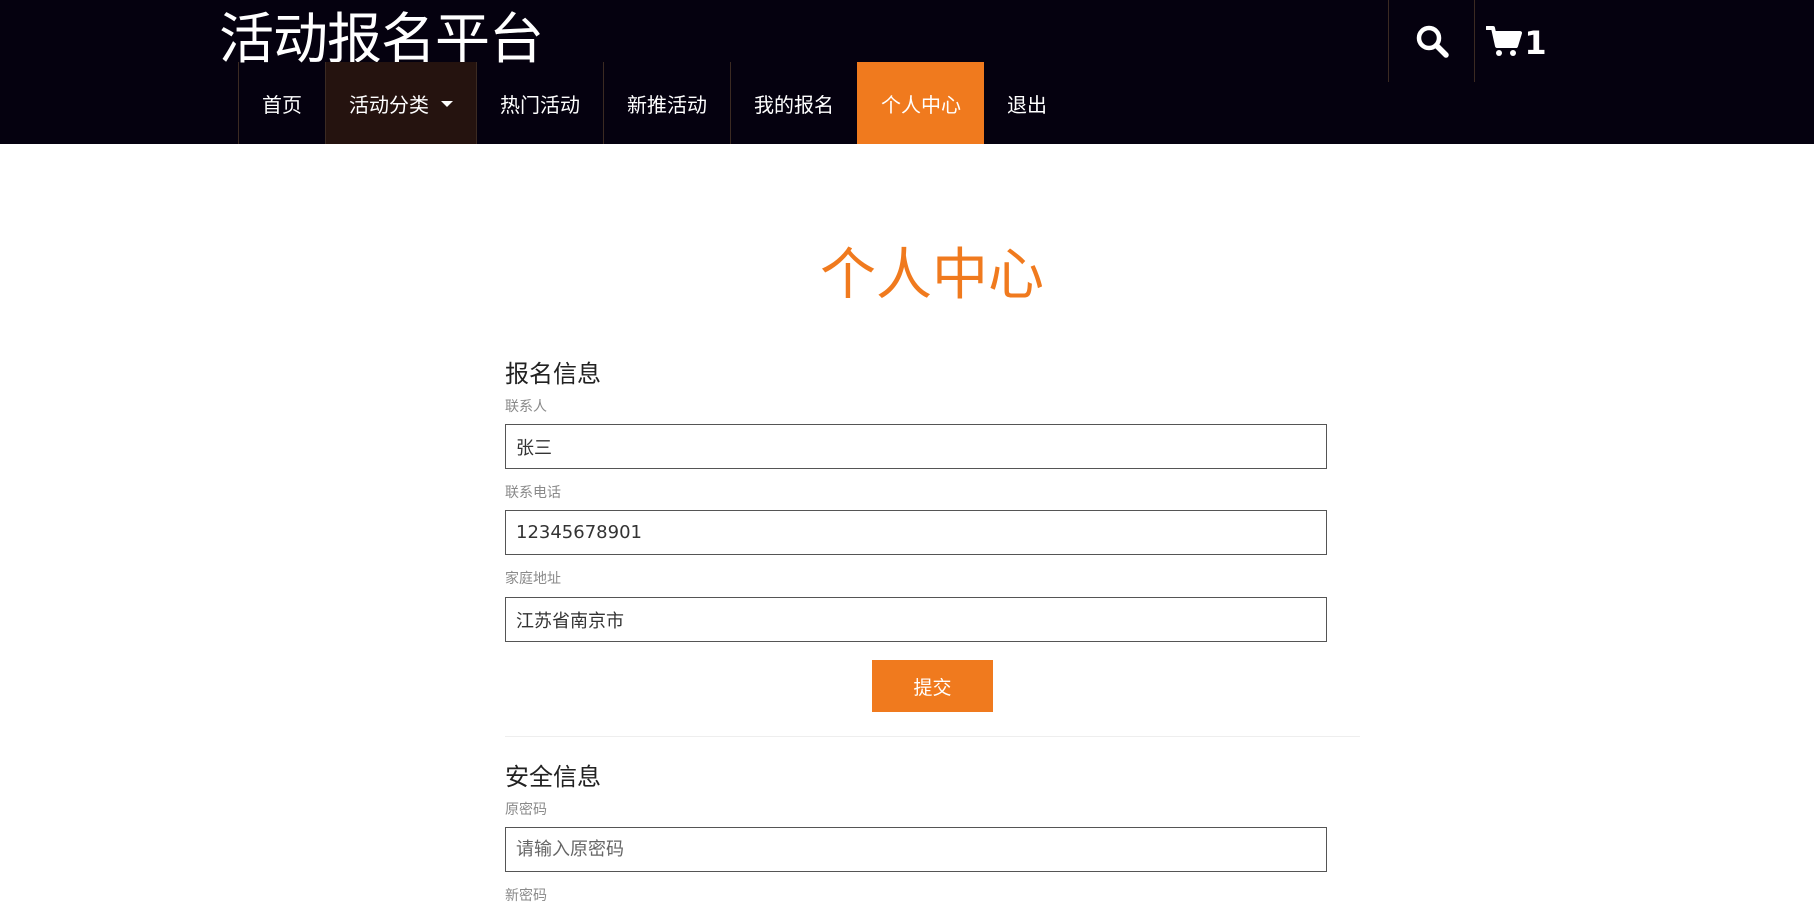 This screenshot has height=909, width=1814. I want to click on address-input, so click(916, 619).